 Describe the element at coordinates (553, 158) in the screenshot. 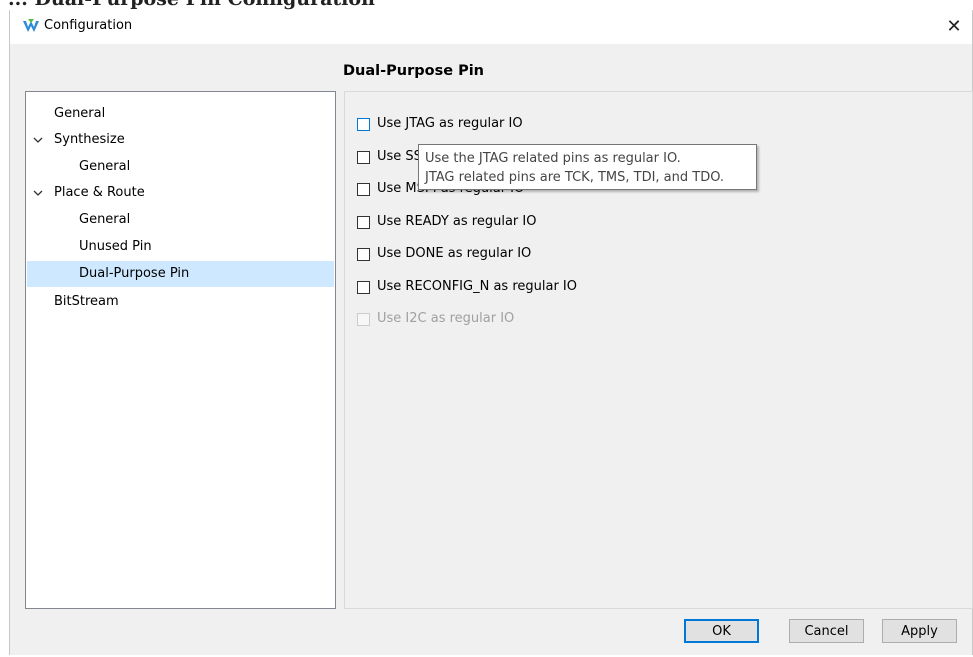

I see `tooltip-line-1: Use the JTAG related pins as regular IO.` at that location.